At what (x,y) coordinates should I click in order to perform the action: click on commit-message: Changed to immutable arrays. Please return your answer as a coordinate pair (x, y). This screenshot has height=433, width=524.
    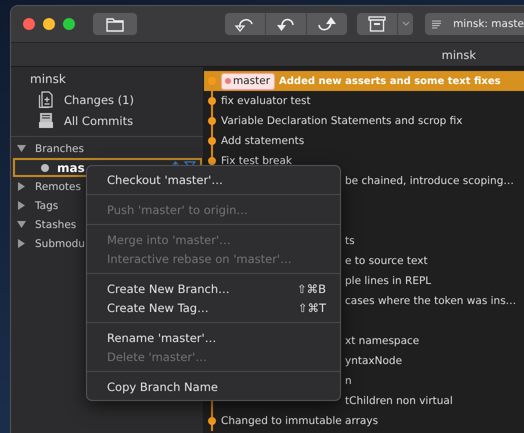
    Looking at the image, I should click on (299, 421).